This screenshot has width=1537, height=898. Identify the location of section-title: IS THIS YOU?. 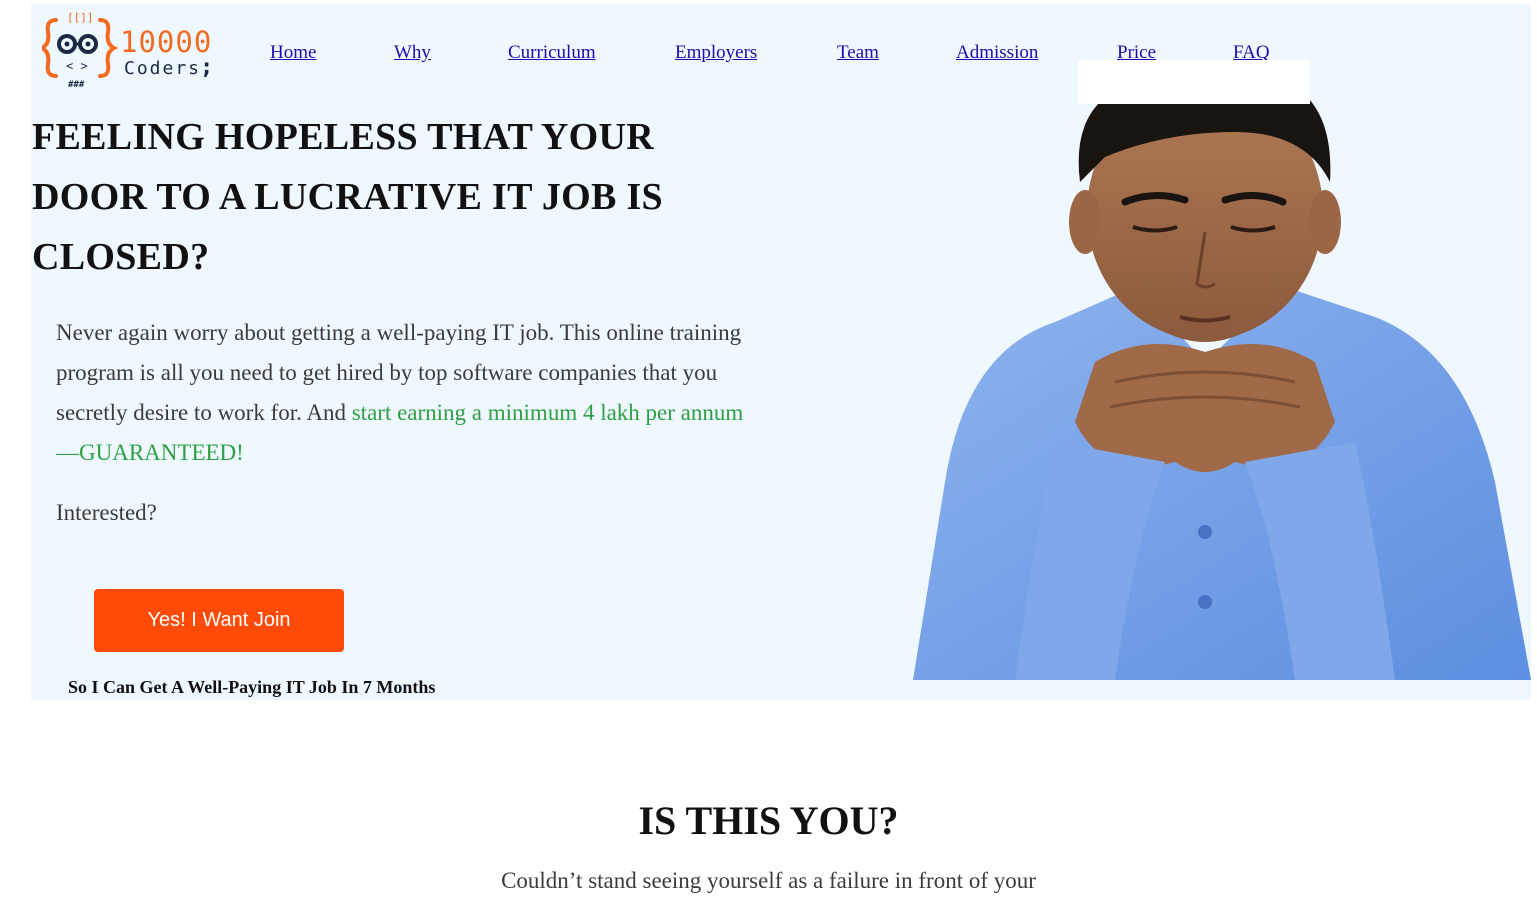
(768, 820).